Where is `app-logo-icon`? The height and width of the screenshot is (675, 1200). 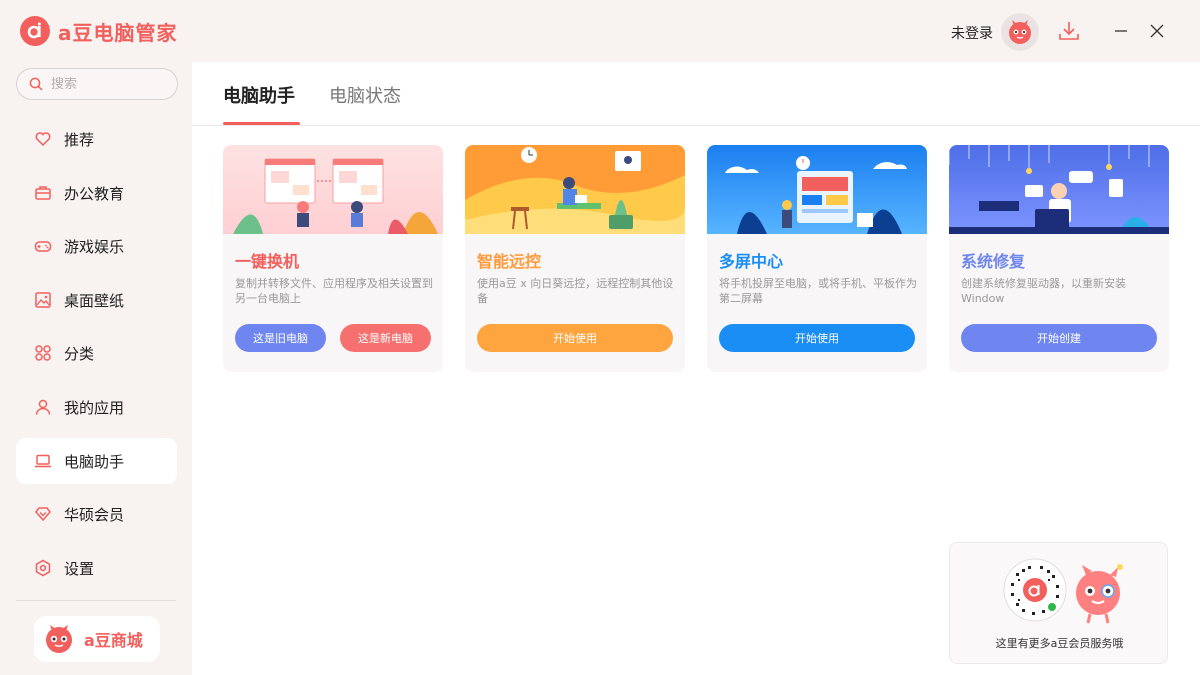 app-logo-icon is located at coordinates (35, 31).